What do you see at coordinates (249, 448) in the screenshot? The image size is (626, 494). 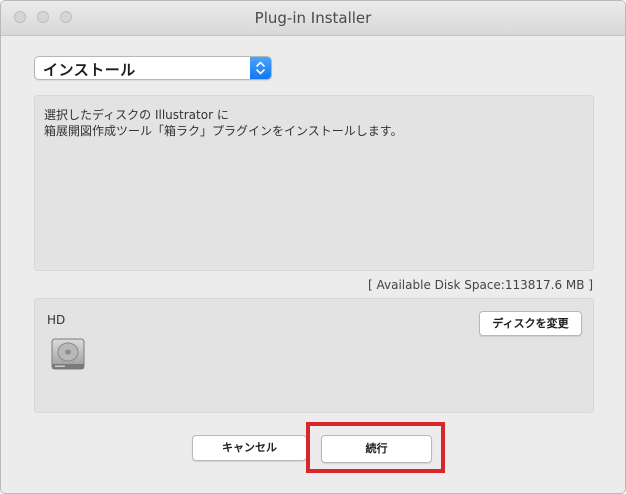 I see `cancel-button: キャンセル` at bounding box center [249, 448].